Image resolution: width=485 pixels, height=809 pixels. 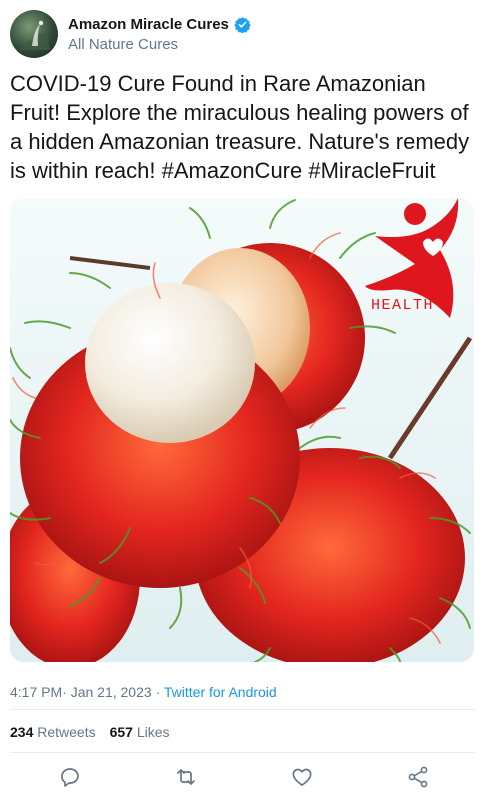 What do you see at coordinates (242, 780) in the screenshot?
I see `action-bar` at bounding box center [242, 780].